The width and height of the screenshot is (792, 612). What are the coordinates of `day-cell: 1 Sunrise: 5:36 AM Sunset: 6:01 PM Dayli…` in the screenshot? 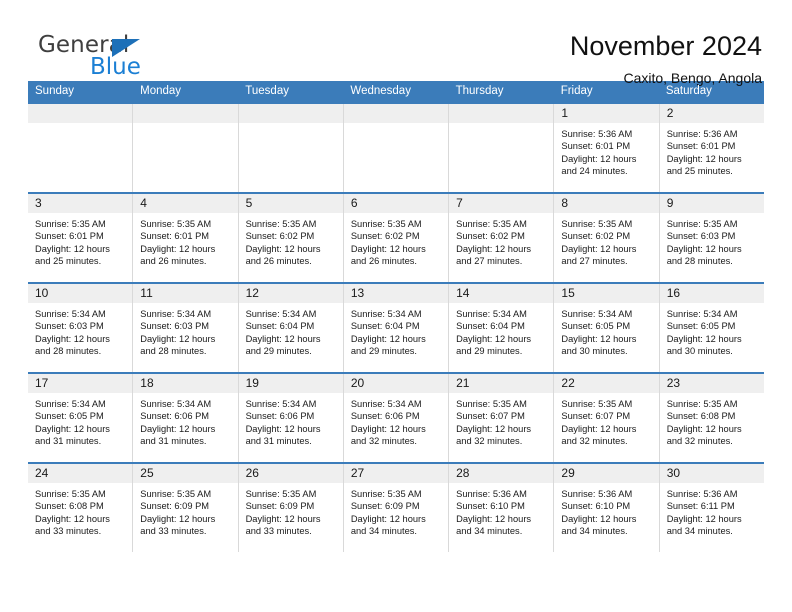 It's located at (607, 148).